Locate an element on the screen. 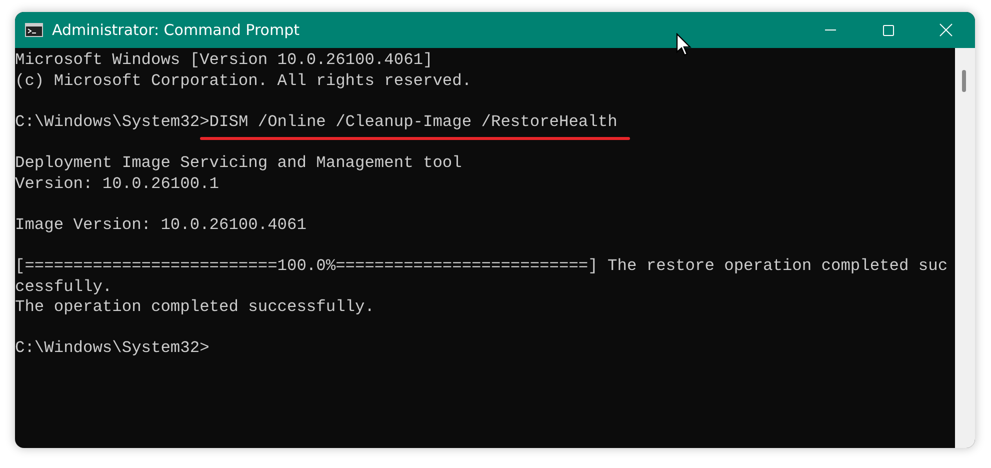  console-output: cessfully. is located at coordinates (63, 287).